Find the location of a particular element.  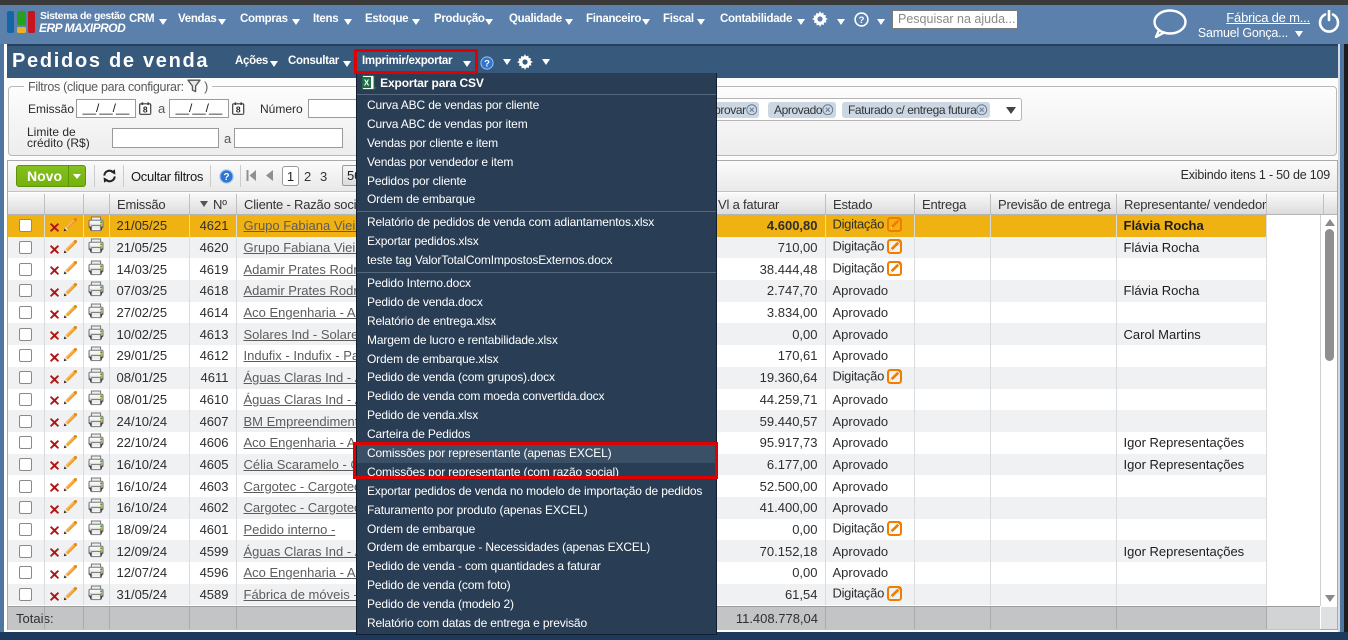

svg-text: X is located at coordinates (367, 83).